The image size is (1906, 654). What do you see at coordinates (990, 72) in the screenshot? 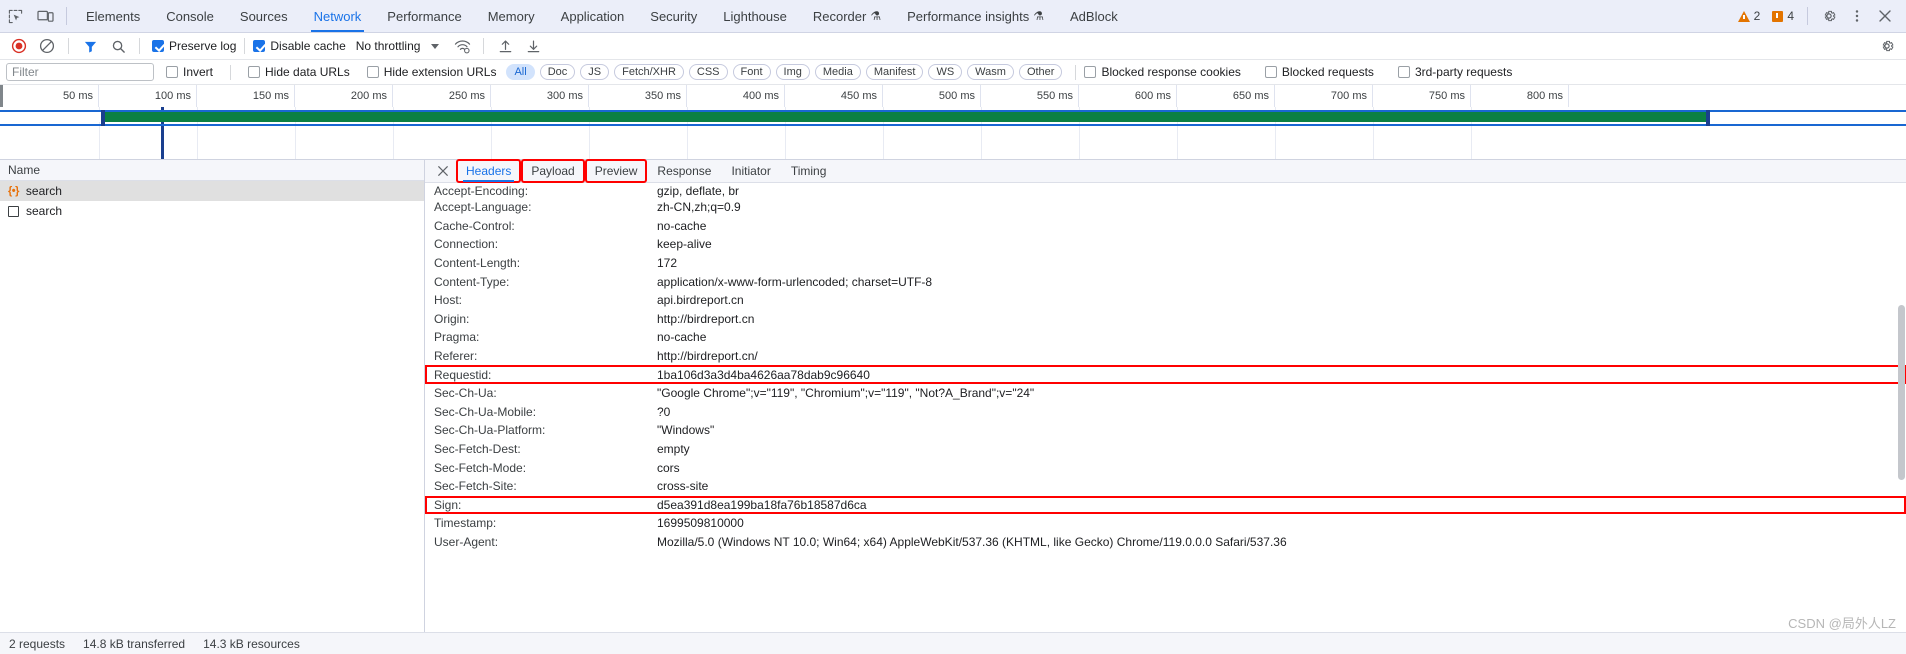
I see `chip-wasm: Wasm` at bounding box center [990, 72].